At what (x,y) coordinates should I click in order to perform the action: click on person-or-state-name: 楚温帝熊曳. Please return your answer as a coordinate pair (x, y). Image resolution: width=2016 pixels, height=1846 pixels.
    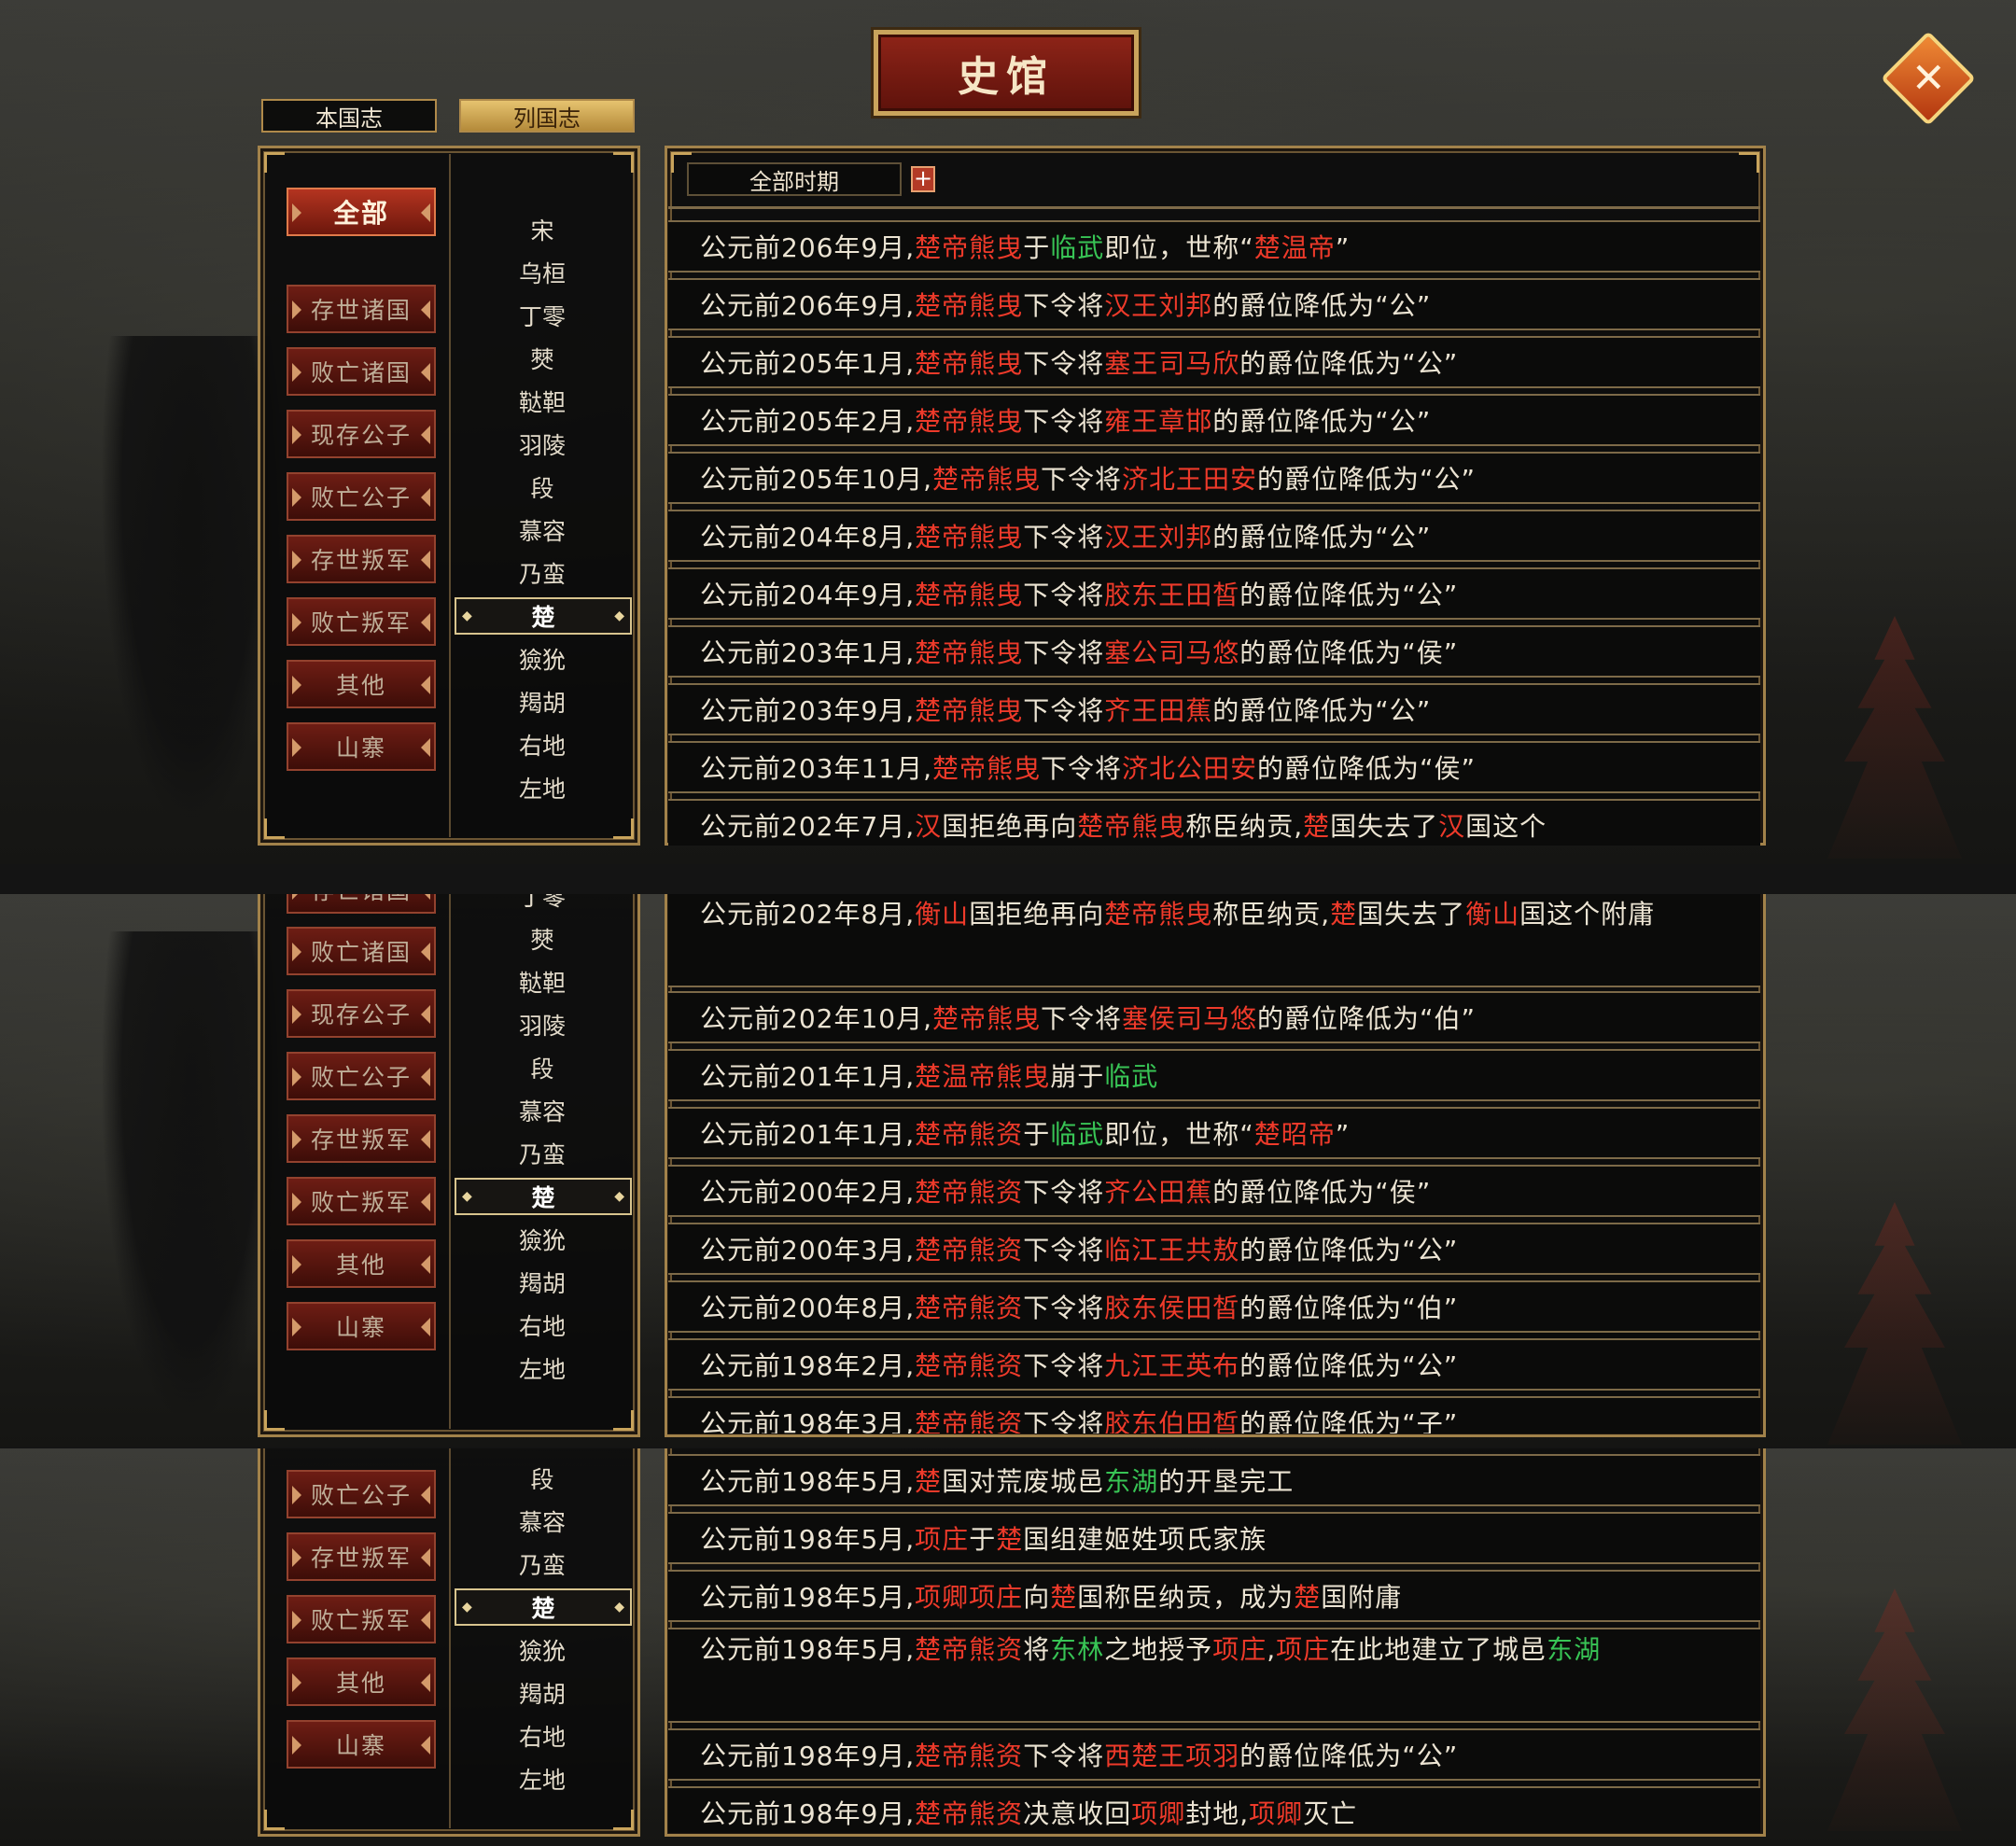
    Looking at the image, I should click on (982, 1076).